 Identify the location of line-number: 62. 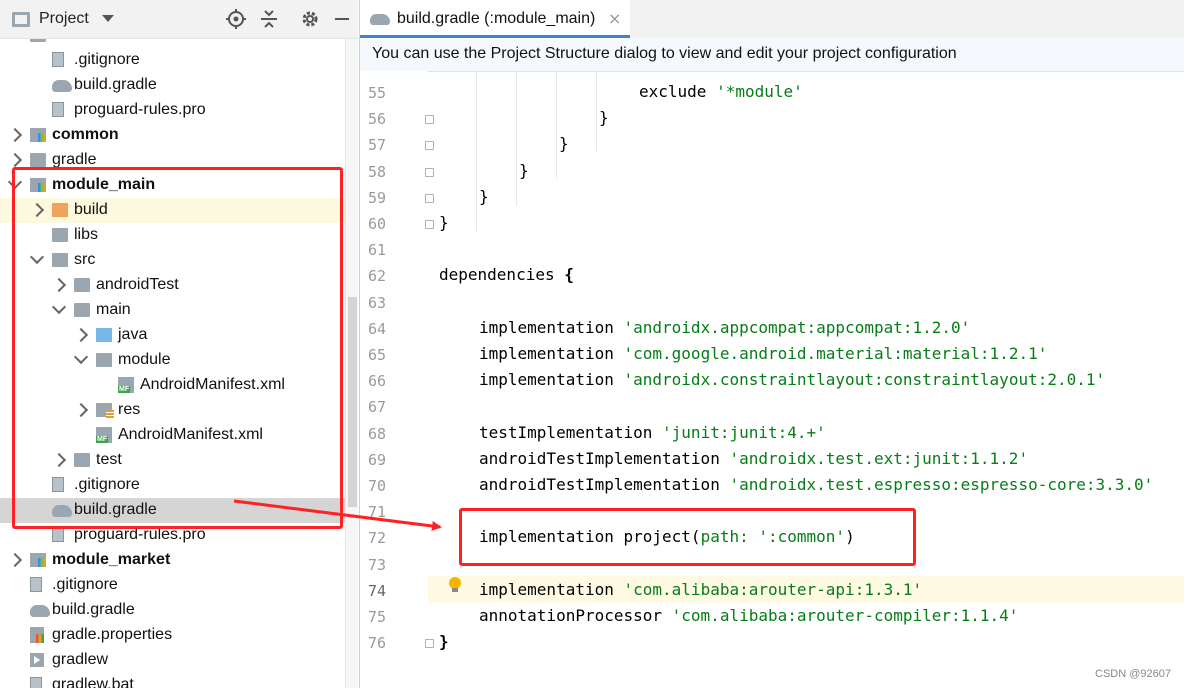
(376, 276).